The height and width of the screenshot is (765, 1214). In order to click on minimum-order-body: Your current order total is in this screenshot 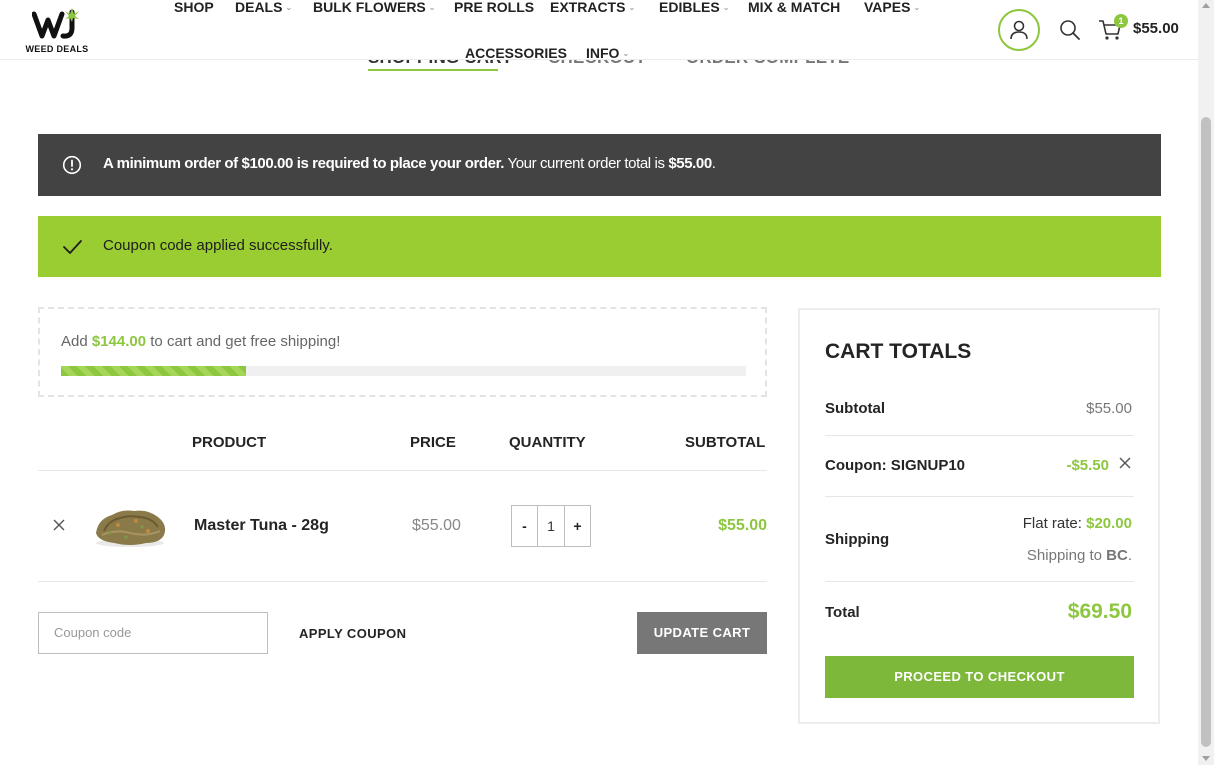, I will do `click(586, 163)`.